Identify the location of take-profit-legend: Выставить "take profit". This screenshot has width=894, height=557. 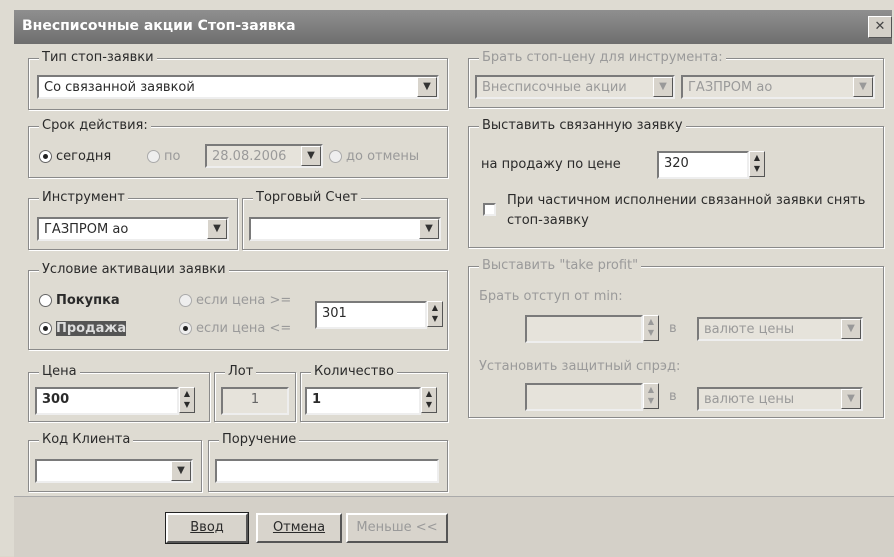
(560, 265).